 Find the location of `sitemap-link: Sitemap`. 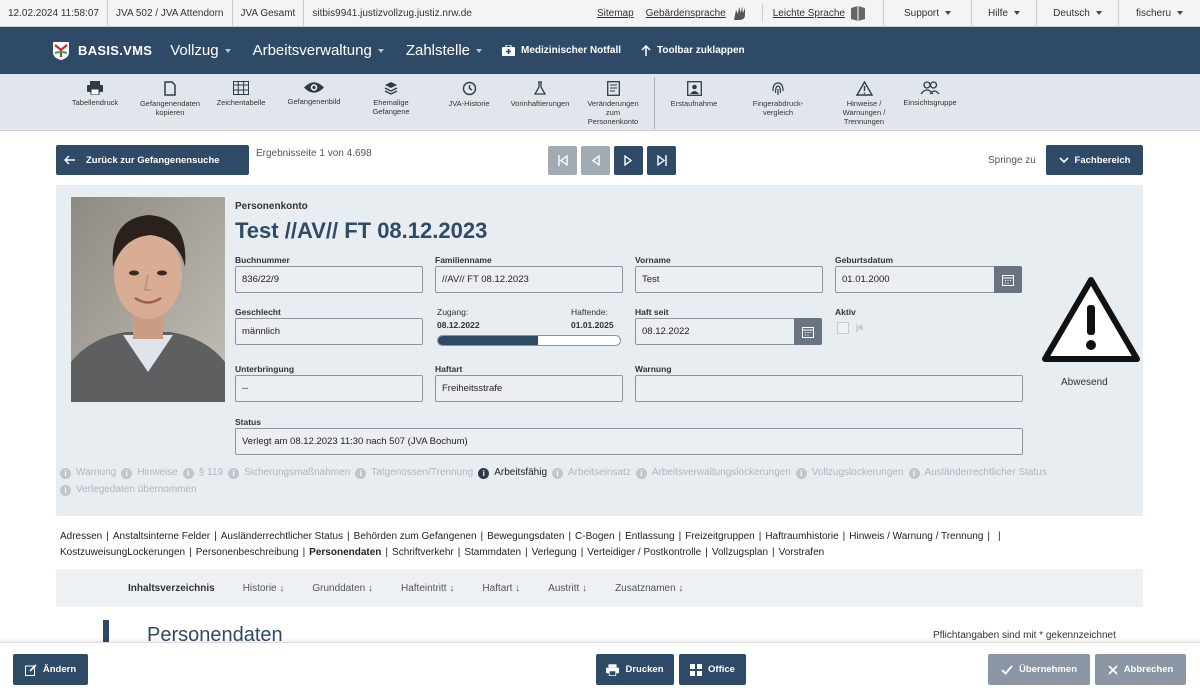

sitemap-link: Sitemap is located at coordinates (615, 13).